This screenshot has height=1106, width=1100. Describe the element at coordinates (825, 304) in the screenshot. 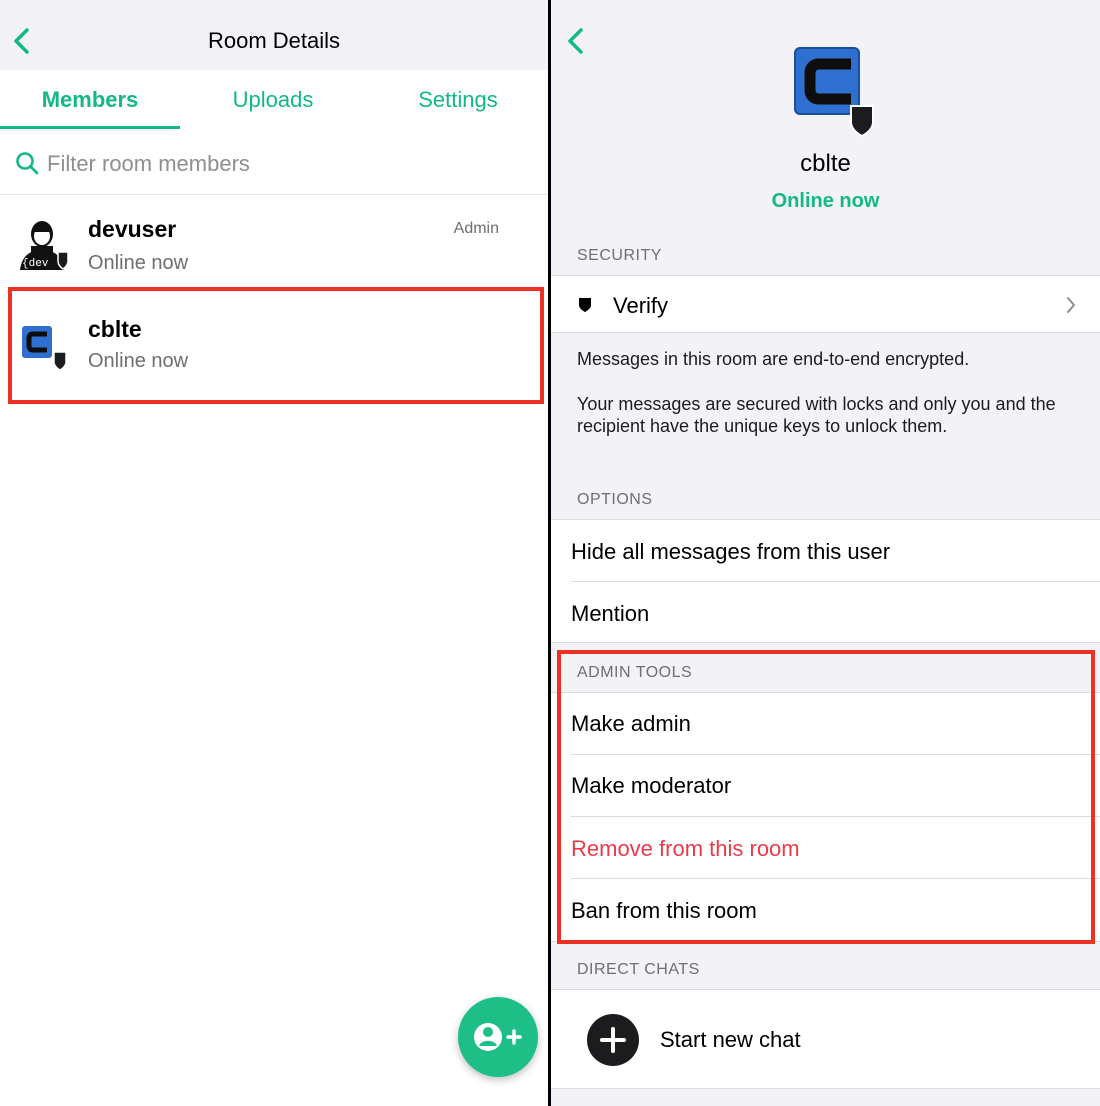

I see `verify-row: Verify` at that location.